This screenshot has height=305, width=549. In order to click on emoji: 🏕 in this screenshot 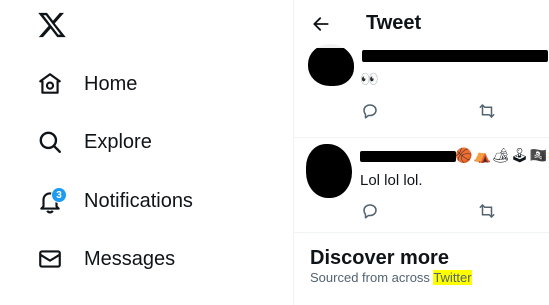, I will do `click(500, 156)`.